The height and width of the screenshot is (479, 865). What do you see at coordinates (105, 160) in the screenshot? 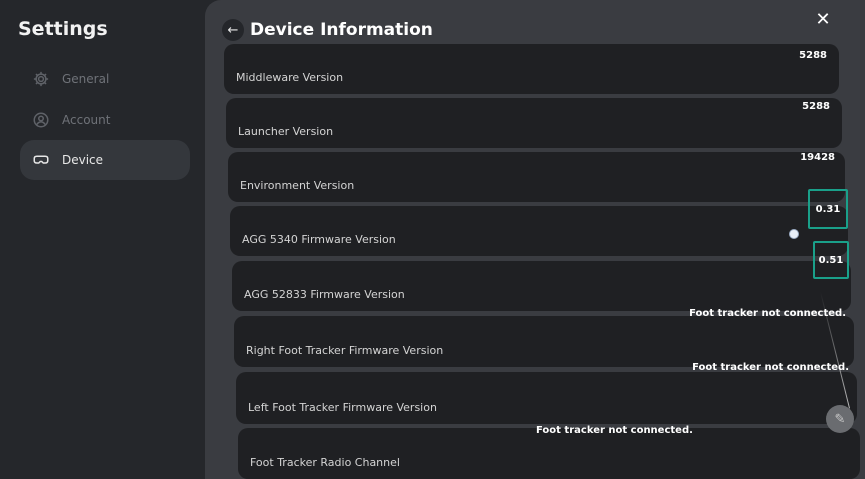
I see `sidebar-item-device: Device` at bounding box center [105, 160].